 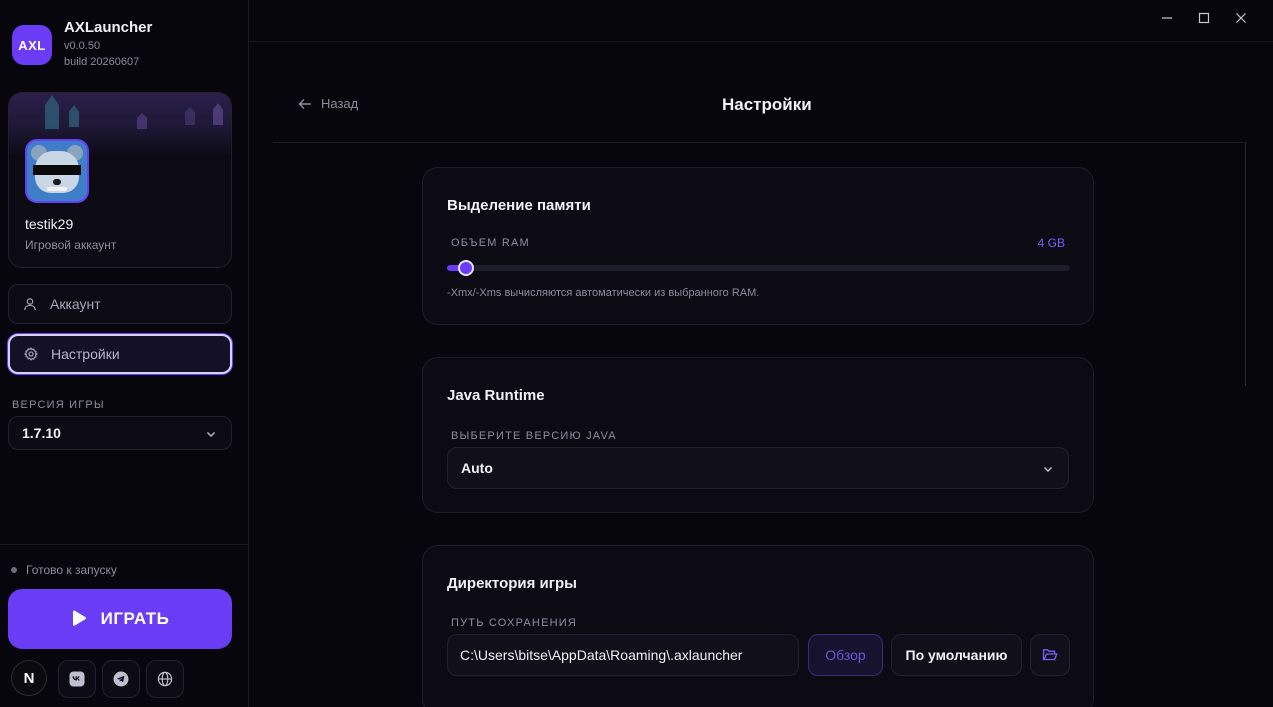 What do you see at coordinates (519, 205) in the screenshot?
I see `memory-card-title: Выделение памяти` at bounding box center [519, 205].